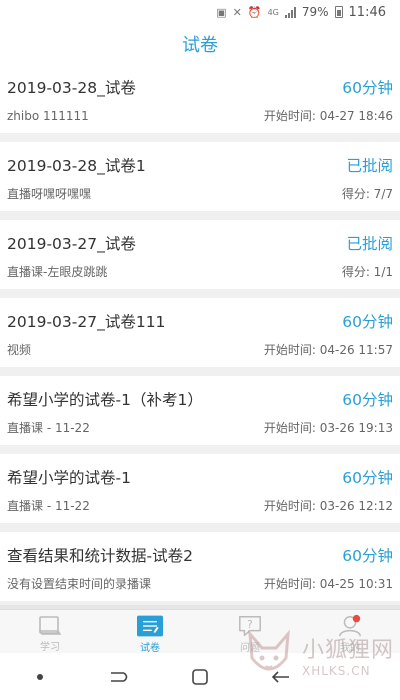 The width and height of the screenshot is (400, 700). I want to click on page-title: 试卷, so click(200, 45).